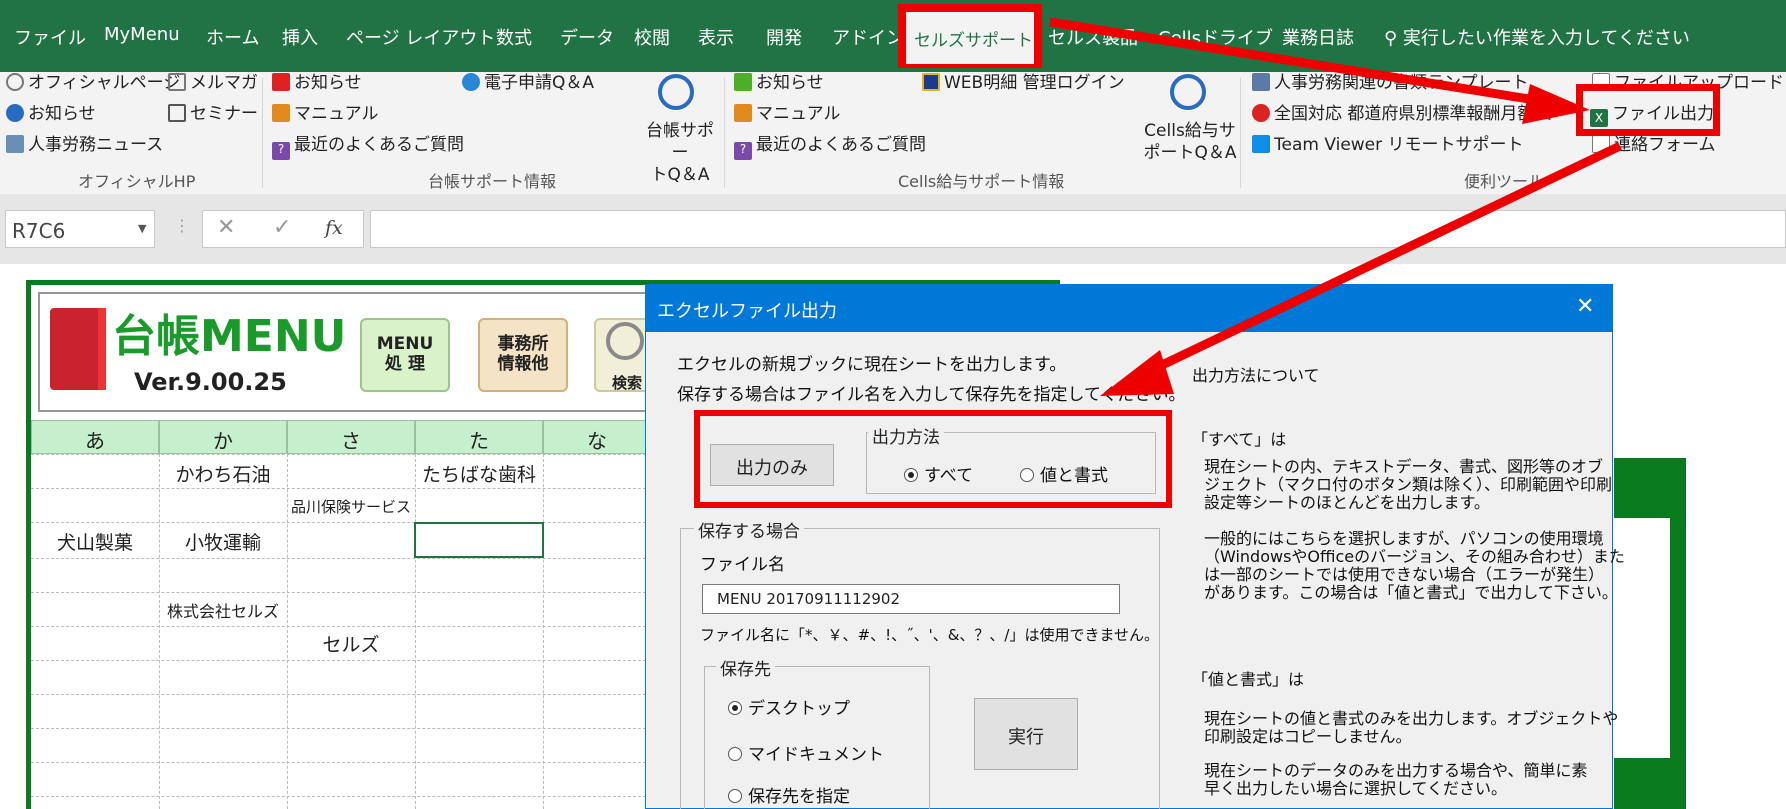  Describe the element at coordinates (1377, 262) in the screenshot. I see `arrow-button-to-dialog` at that location.